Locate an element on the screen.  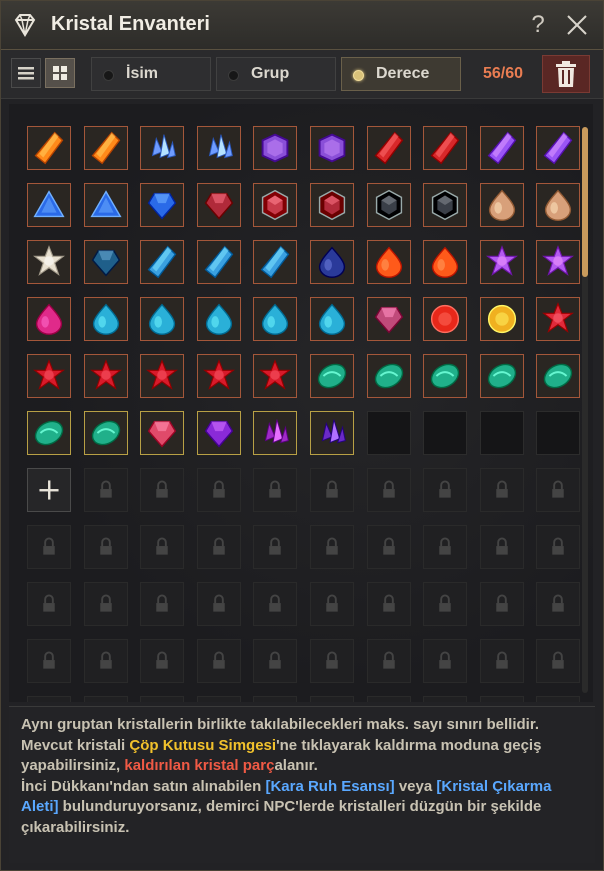
trash-button is located at coordinates (566, 74).